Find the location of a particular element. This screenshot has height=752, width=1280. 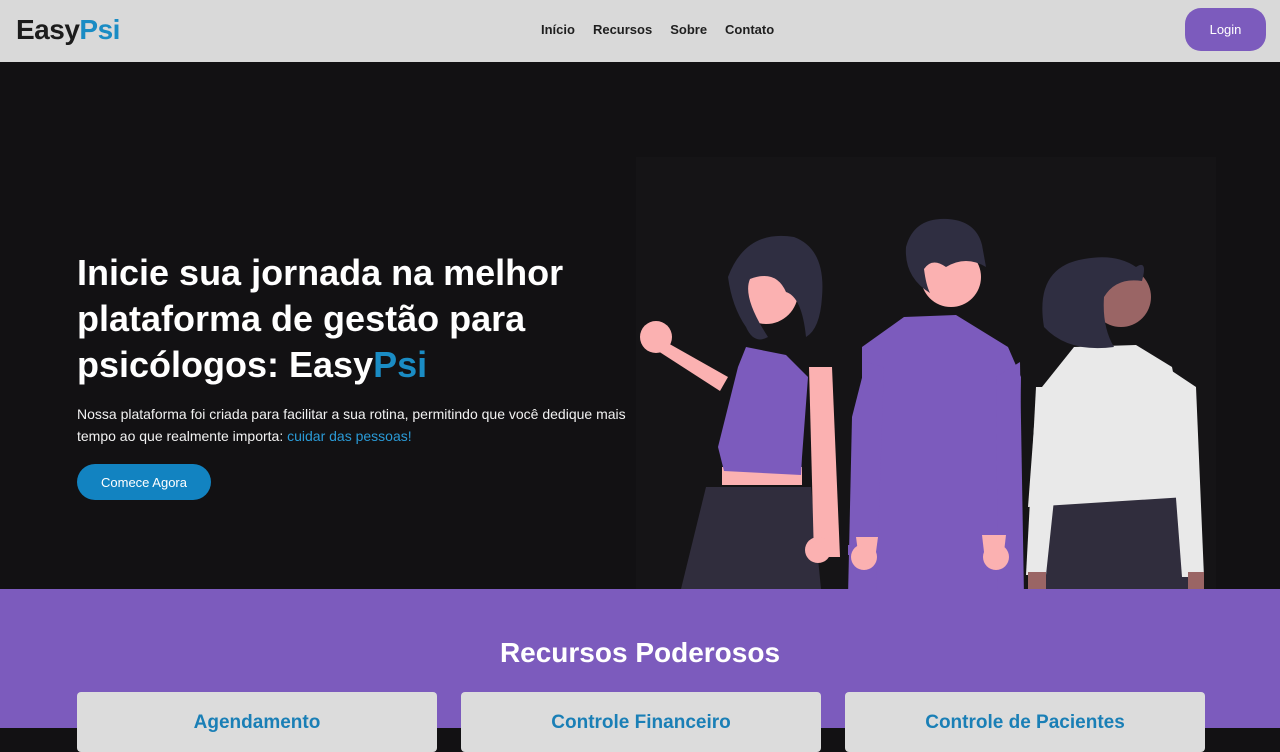

feature-card-title: Controle Financeiro is located at coordinates (641, 722).